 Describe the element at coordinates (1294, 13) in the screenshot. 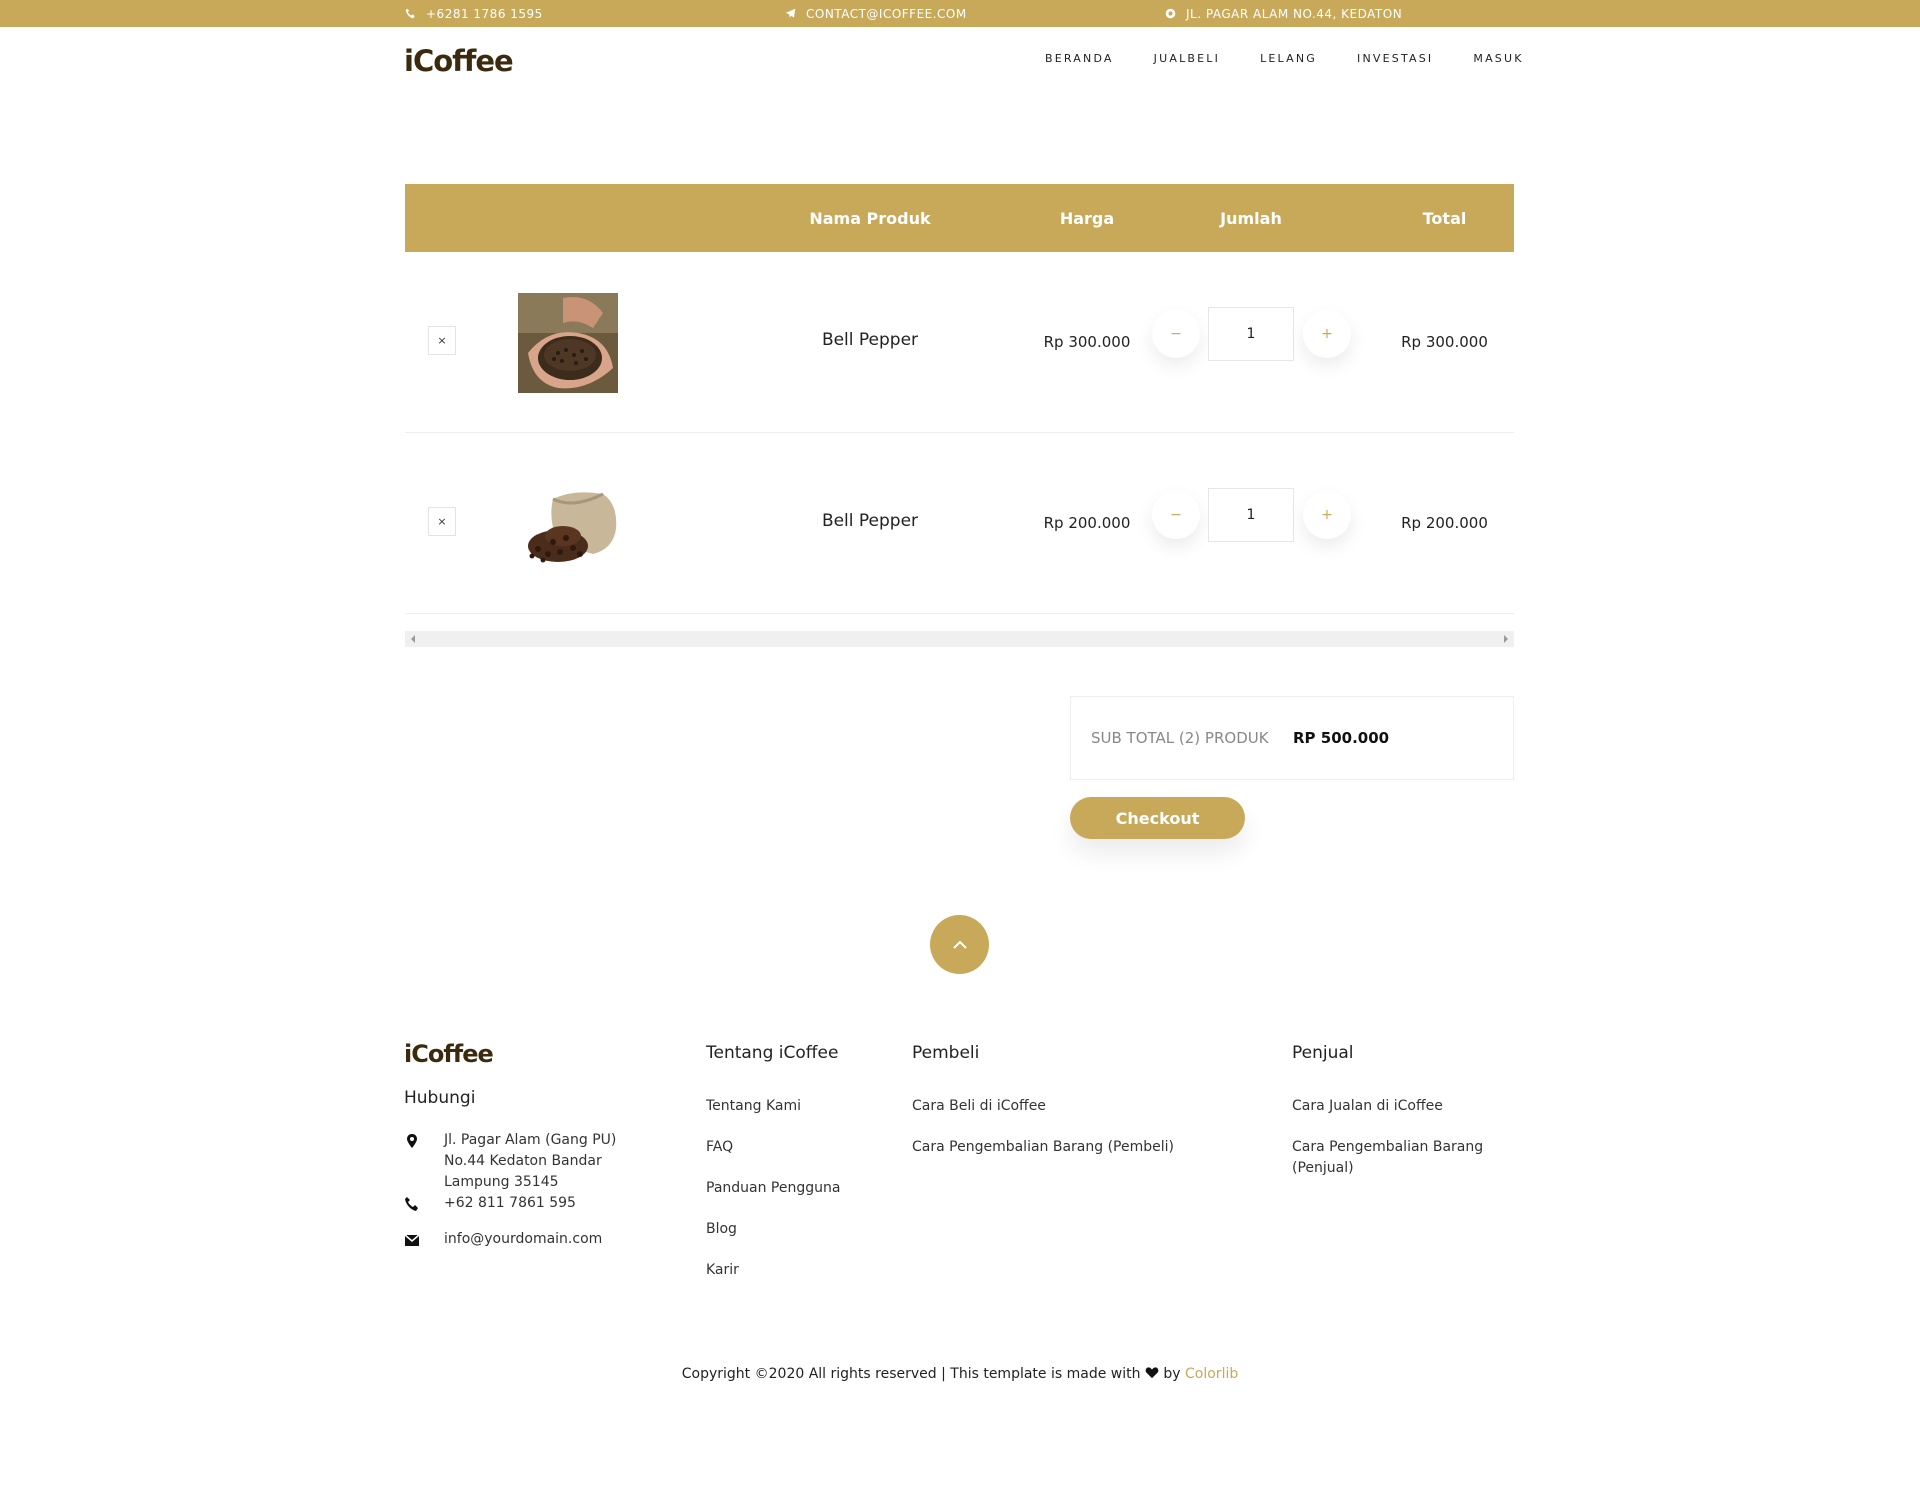

I see `topbar-address-text: JL. PAGAR ALAM NO.44, KEDATON` at that location.